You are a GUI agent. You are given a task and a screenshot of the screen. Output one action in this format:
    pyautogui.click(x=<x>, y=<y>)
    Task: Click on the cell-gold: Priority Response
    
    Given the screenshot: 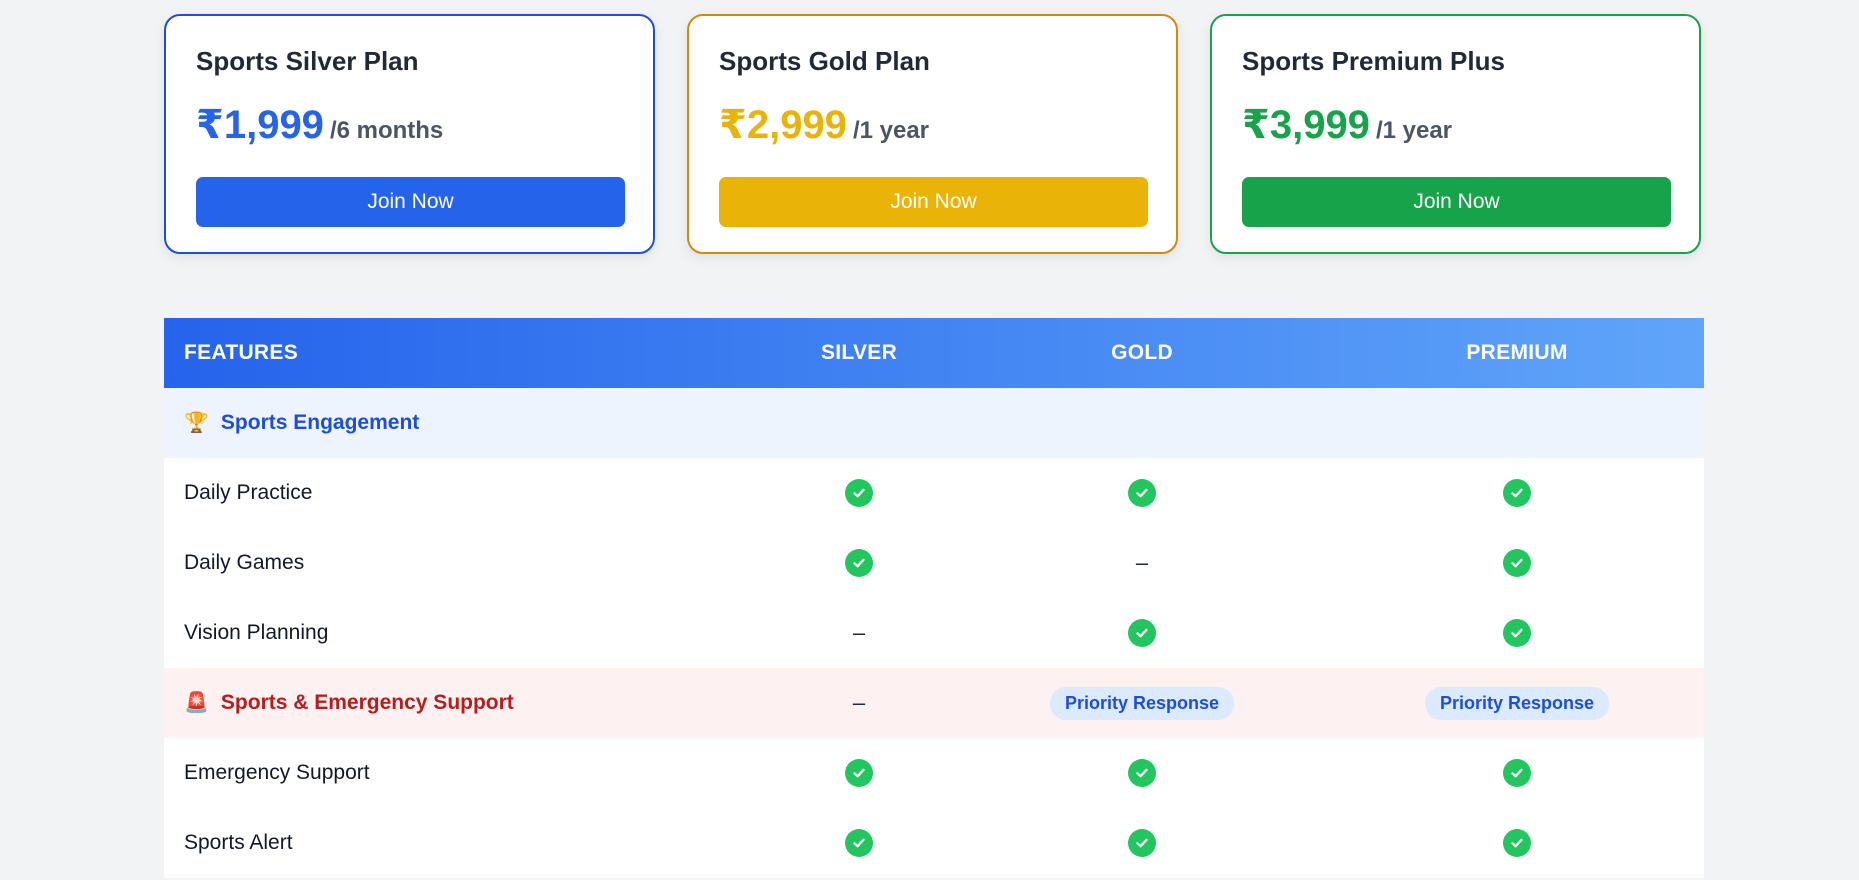 What is the action you would take?
    pyautogui.click(x=1142, y=703)
    